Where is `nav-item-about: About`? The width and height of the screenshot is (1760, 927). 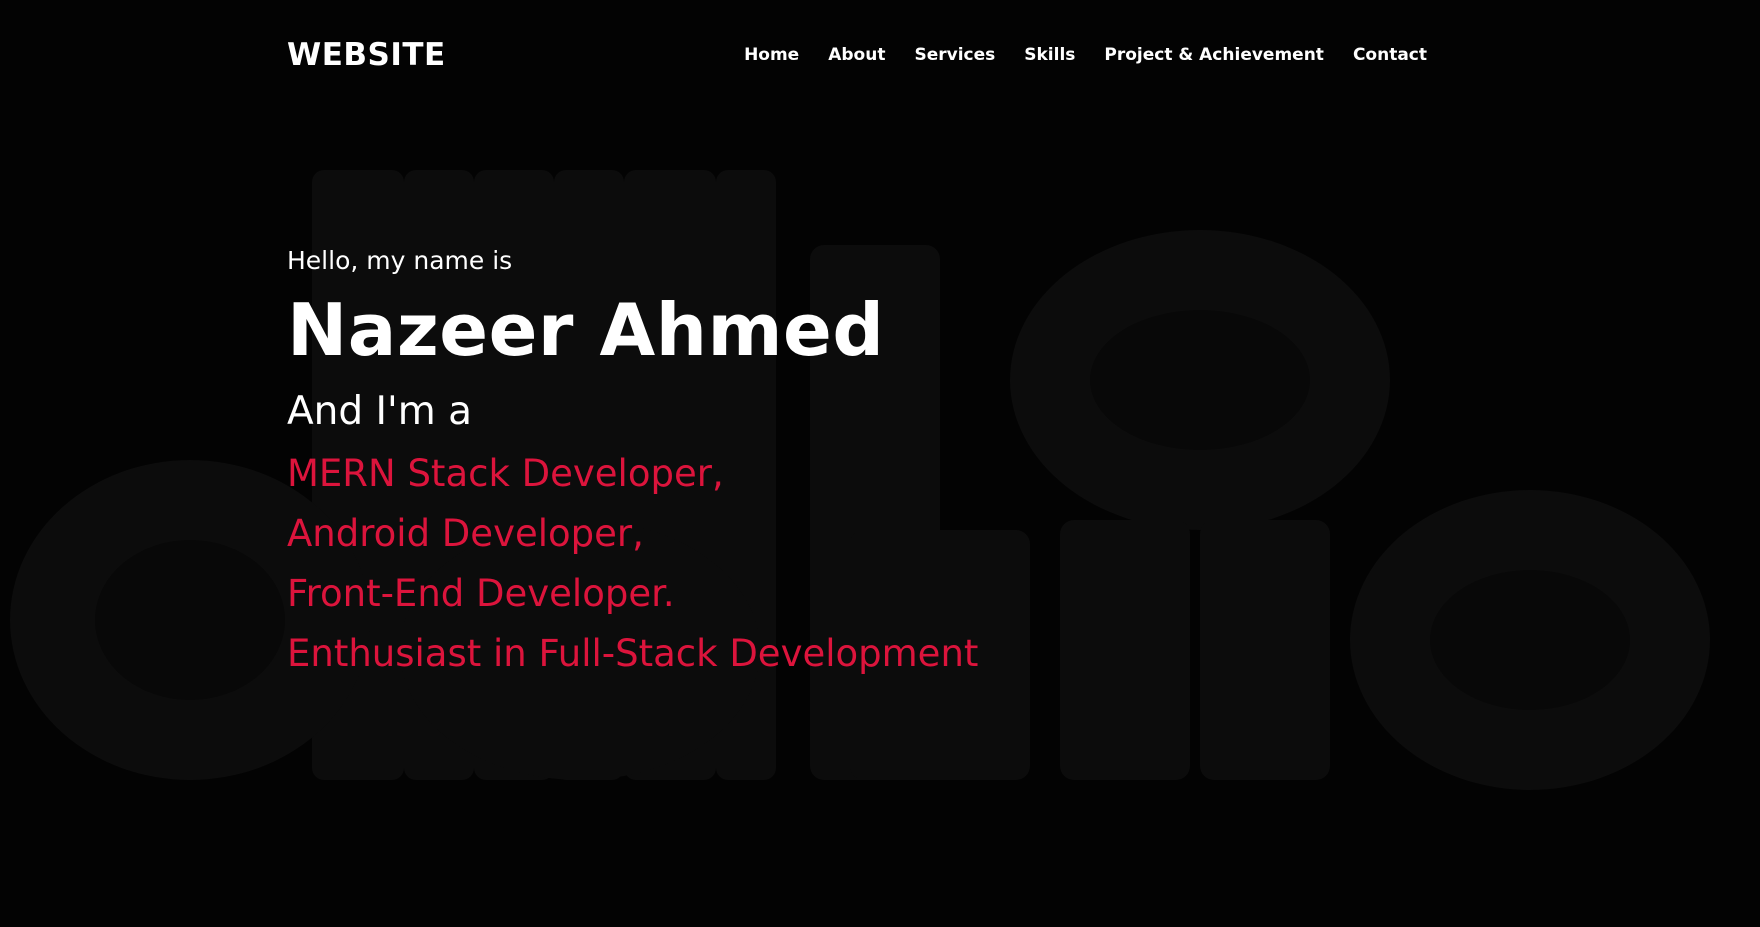
nav-item-about: About is located at coordinates (856, 55).